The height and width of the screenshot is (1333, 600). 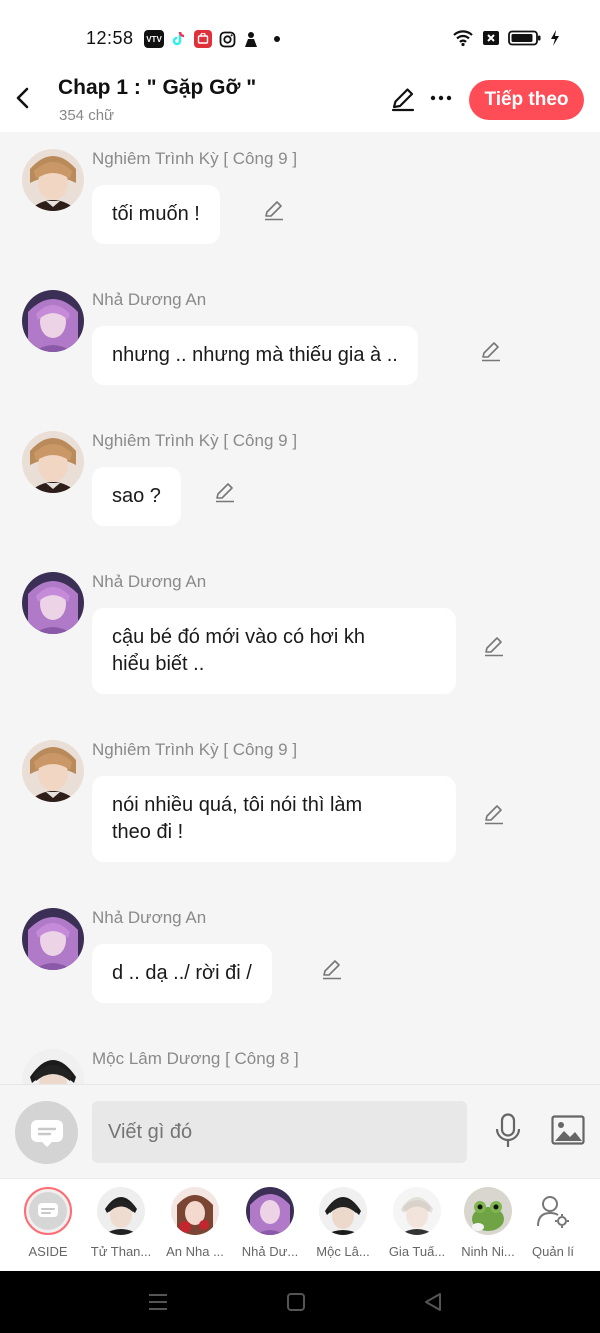 What do you see at coordinates (136, 496) in the screenshot?
I see `message-bubble: sao ?` at bounding box center [136, 496].